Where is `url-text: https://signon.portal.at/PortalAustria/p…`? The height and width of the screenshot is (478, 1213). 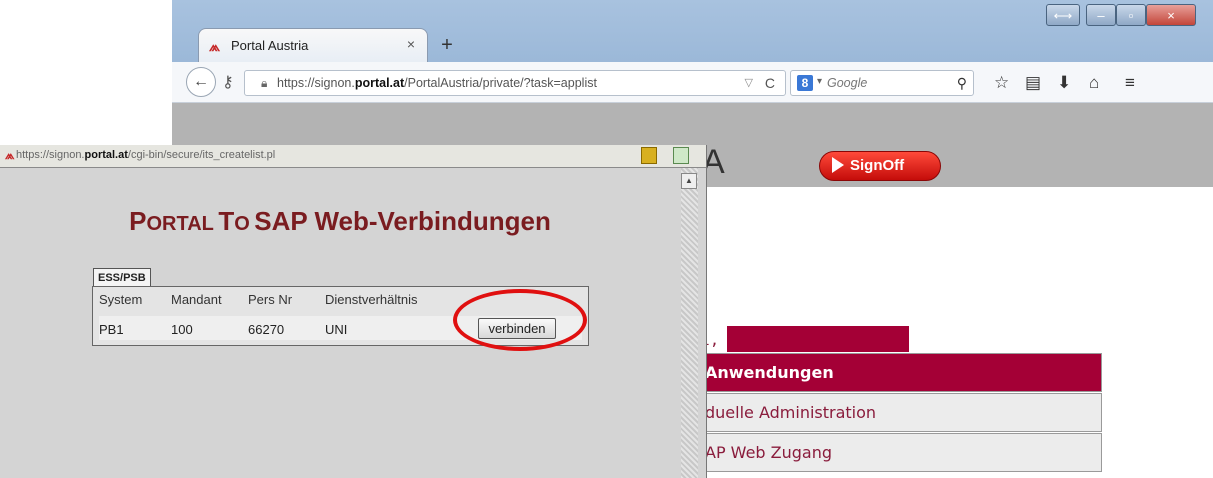 url-text: https://signon.portal.at/PortalAustria/p… is located at coordinates (437, 83).